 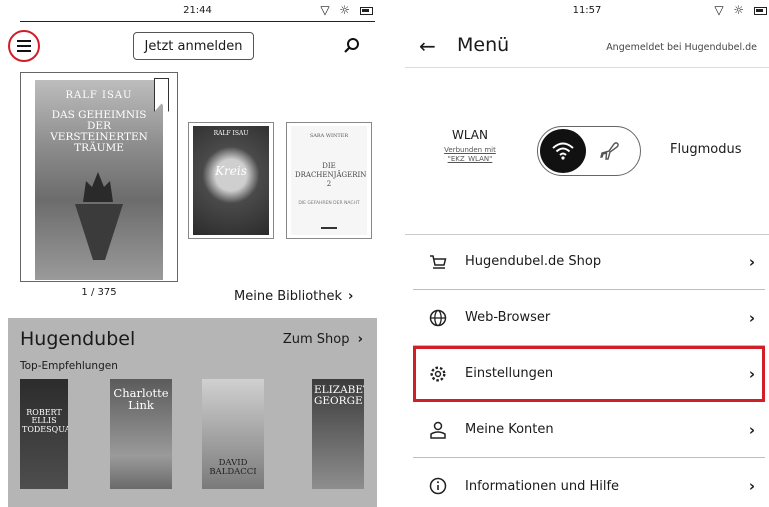 What do you see at coordinates (99, 131) in the screenshot?
I see `book-title: DAS GEHEIMNIS DER VERSTEINERTEN TRÄUME` at bounding box center [99, 131].